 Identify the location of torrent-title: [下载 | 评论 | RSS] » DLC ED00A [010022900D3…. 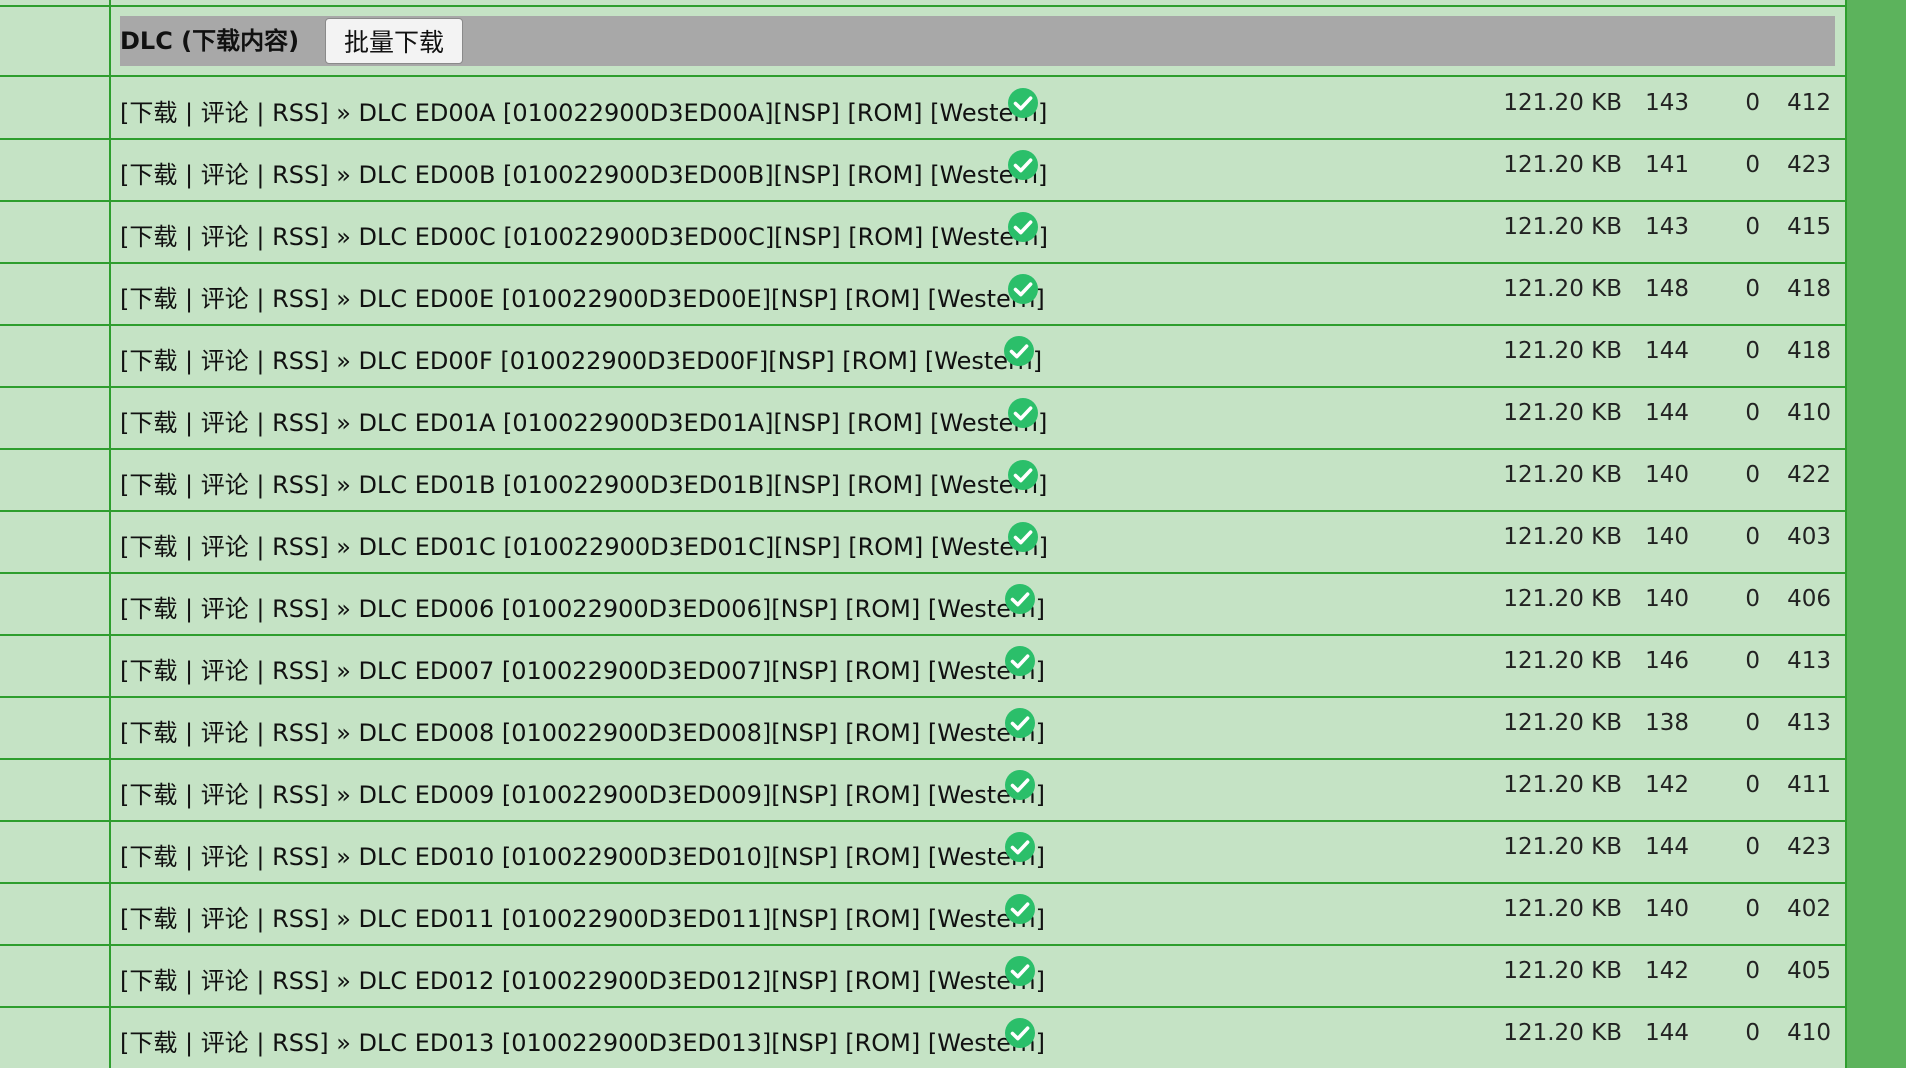
(584, 113).